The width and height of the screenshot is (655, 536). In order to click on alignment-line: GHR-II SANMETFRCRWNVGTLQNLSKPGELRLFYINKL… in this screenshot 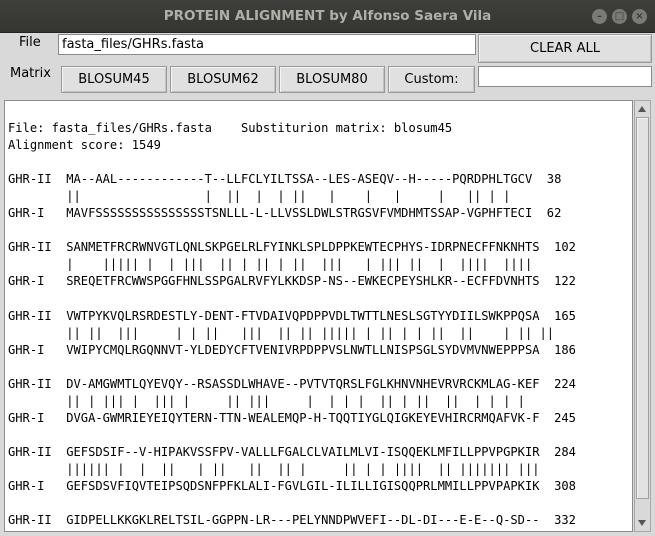, I will do `click(292, 247)`.